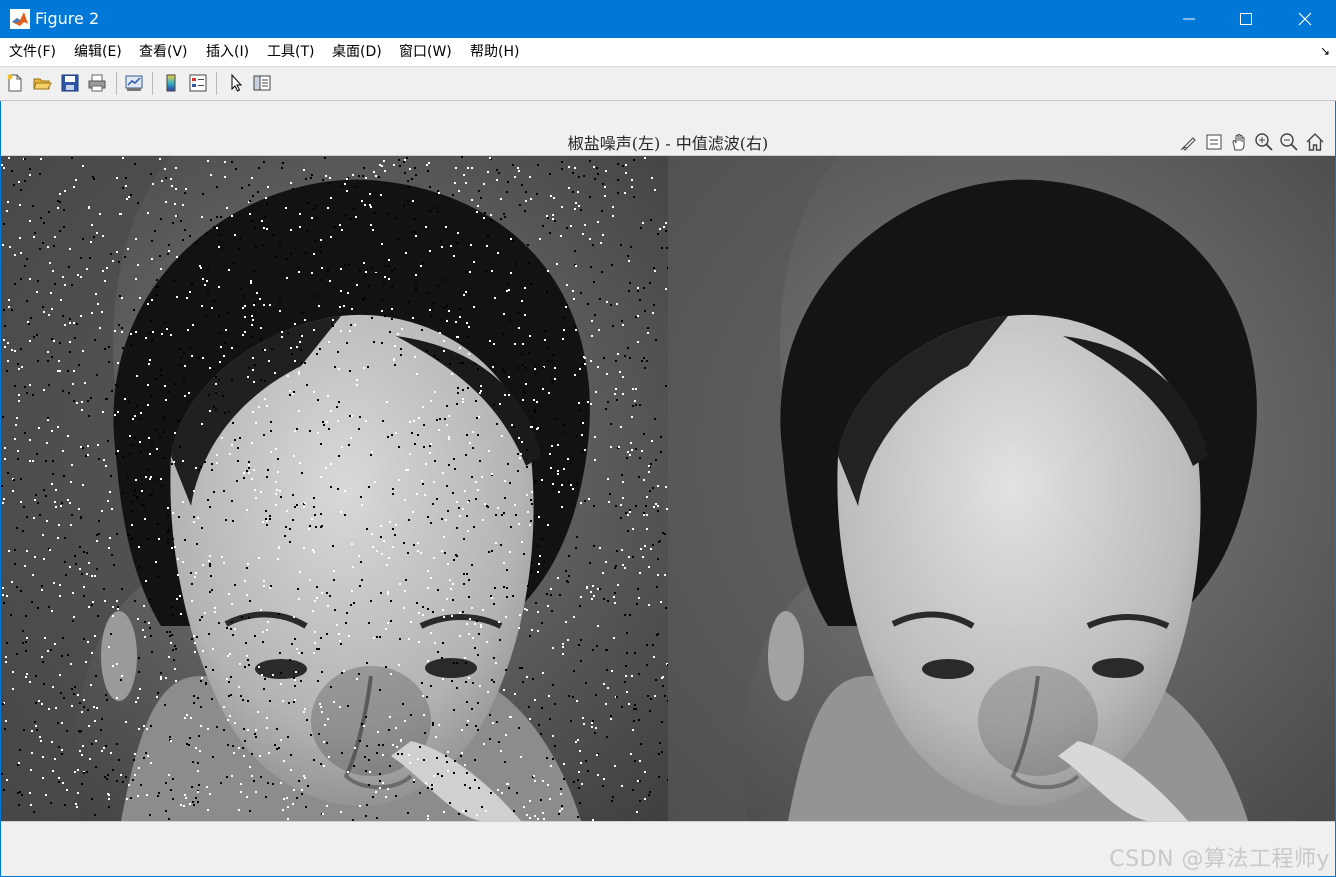 The height and width of the screenshot is (877, 1336). What do you see at coordinates (70, 83) in the screenshot?
I see `save-icon` at bounding box center [70, 83].